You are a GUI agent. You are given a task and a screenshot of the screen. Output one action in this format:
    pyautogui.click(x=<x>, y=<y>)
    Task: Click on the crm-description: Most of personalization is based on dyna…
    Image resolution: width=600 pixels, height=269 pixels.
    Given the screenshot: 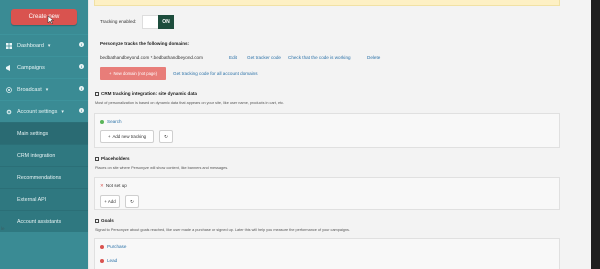 What is the action you would take?
    pyautogui.click(x=190, y=103)
    